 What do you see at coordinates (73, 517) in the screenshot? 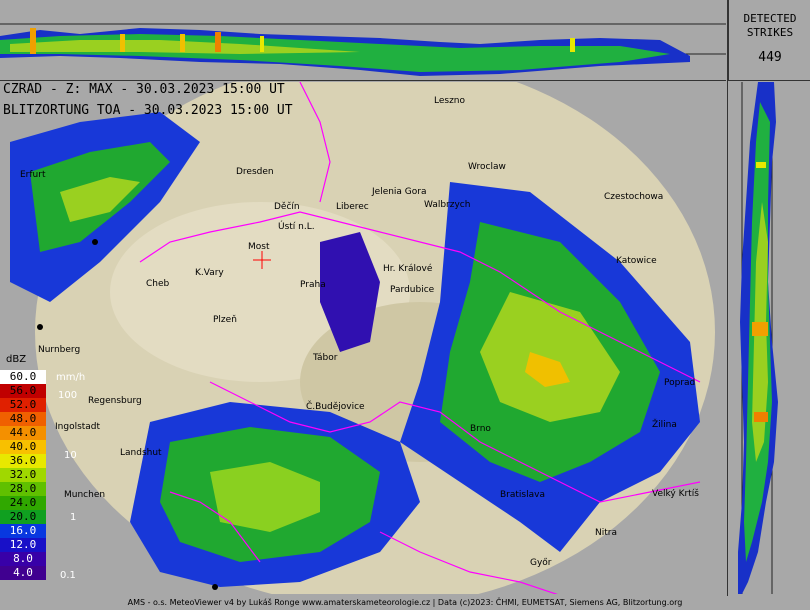
I see `rain-mark: 1` at bounding box center [73, 517].